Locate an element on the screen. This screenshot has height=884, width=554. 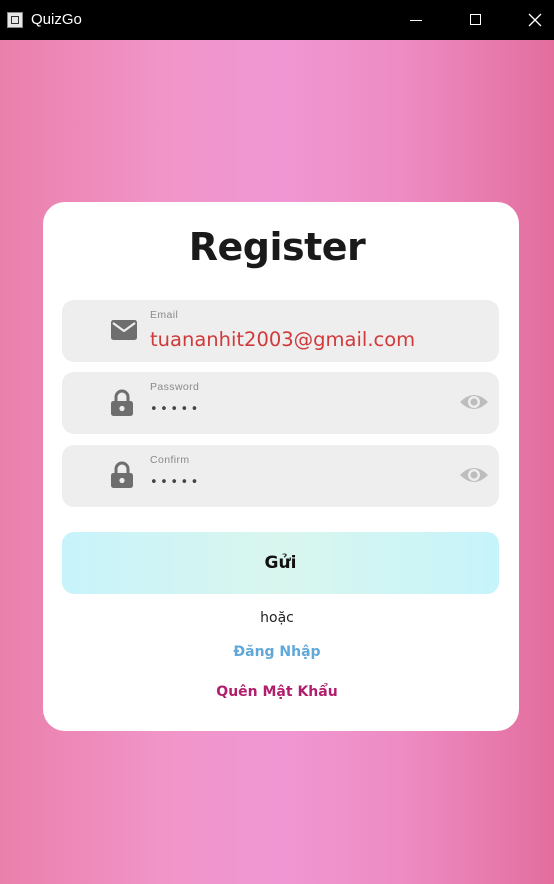
window-title: QuizGo is located at coordinates (56, 19).